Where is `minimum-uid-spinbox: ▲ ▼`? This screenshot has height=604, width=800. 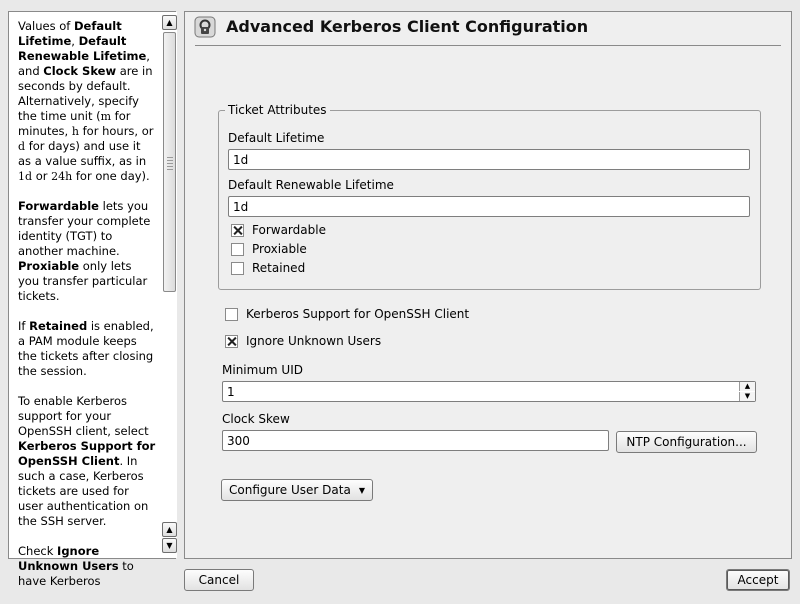
minimum-uid-spinbox: ▲ ▼ is located at coordinates (489, 391).